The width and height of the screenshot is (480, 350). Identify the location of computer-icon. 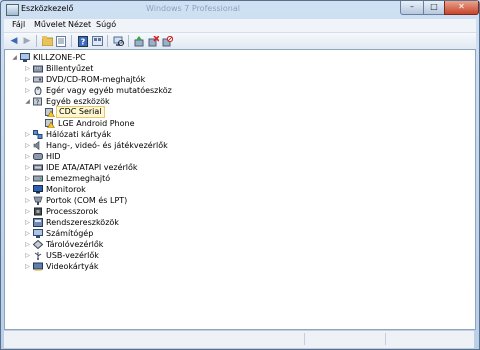
(38, 233).